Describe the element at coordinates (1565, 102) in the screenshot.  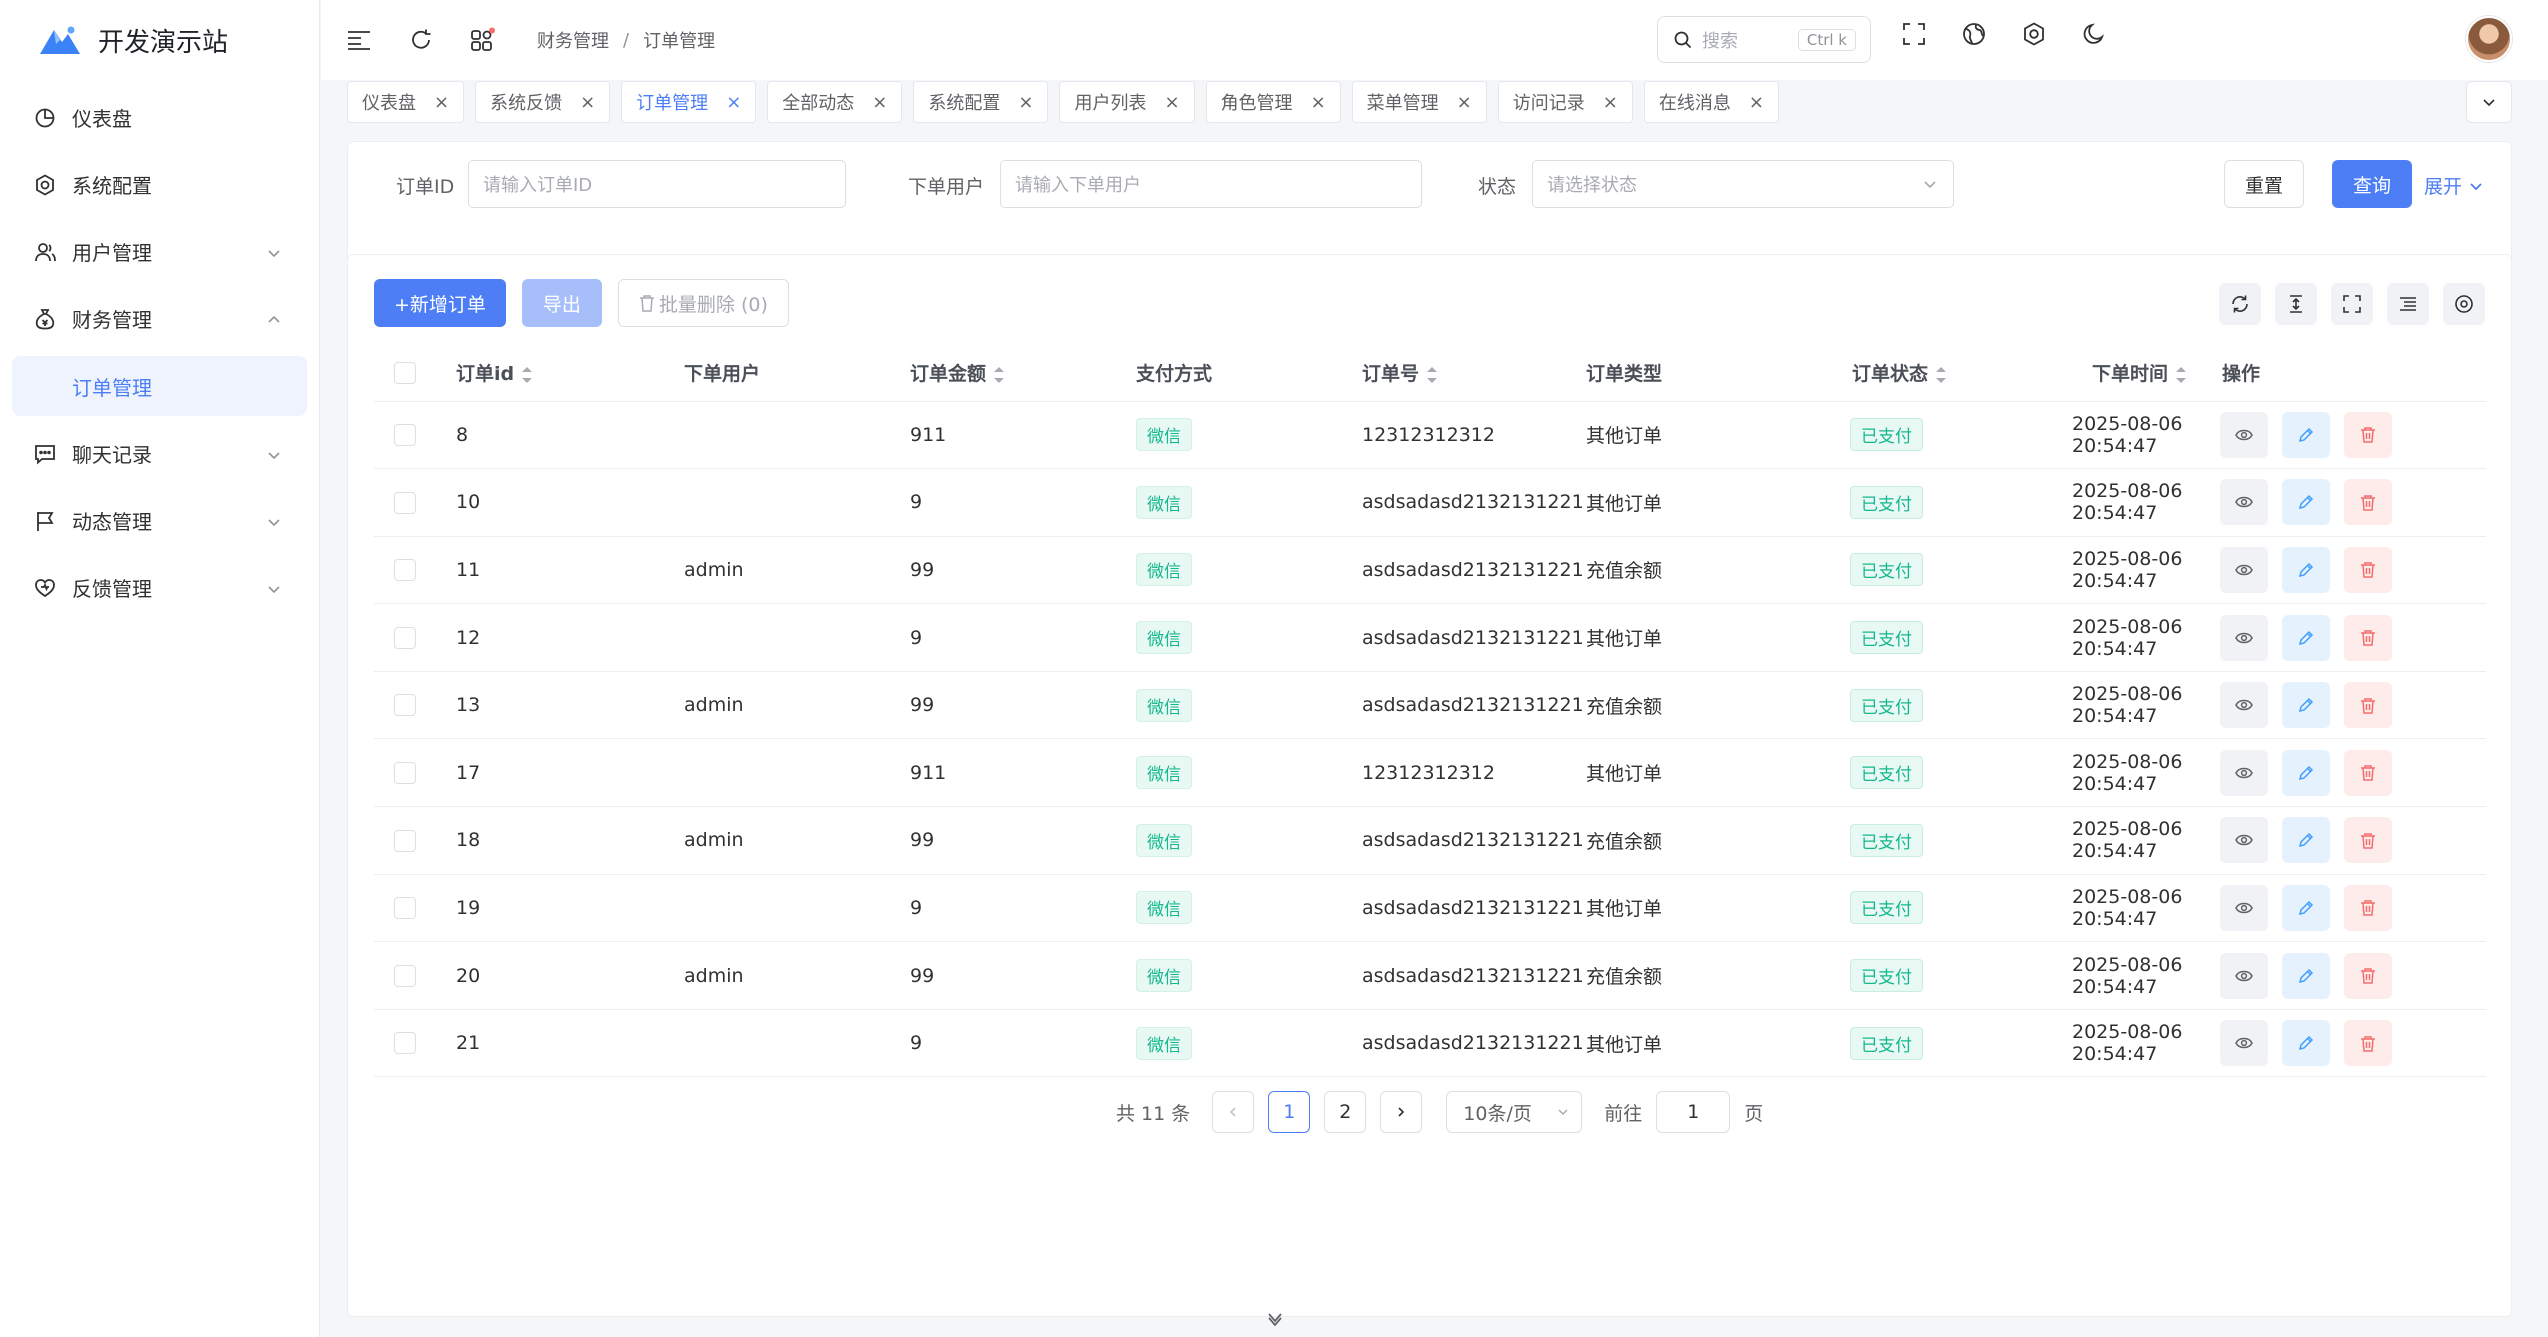
I see `tab-visit-log: 访问记录 ×` at that location.